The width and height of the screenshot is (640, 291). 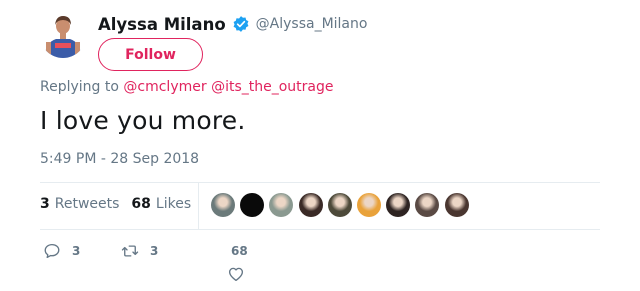 What do you see at coordinates (45, 204) in the screenshot?
I see `retweets-count: 3` at bounding box center [45, 204].